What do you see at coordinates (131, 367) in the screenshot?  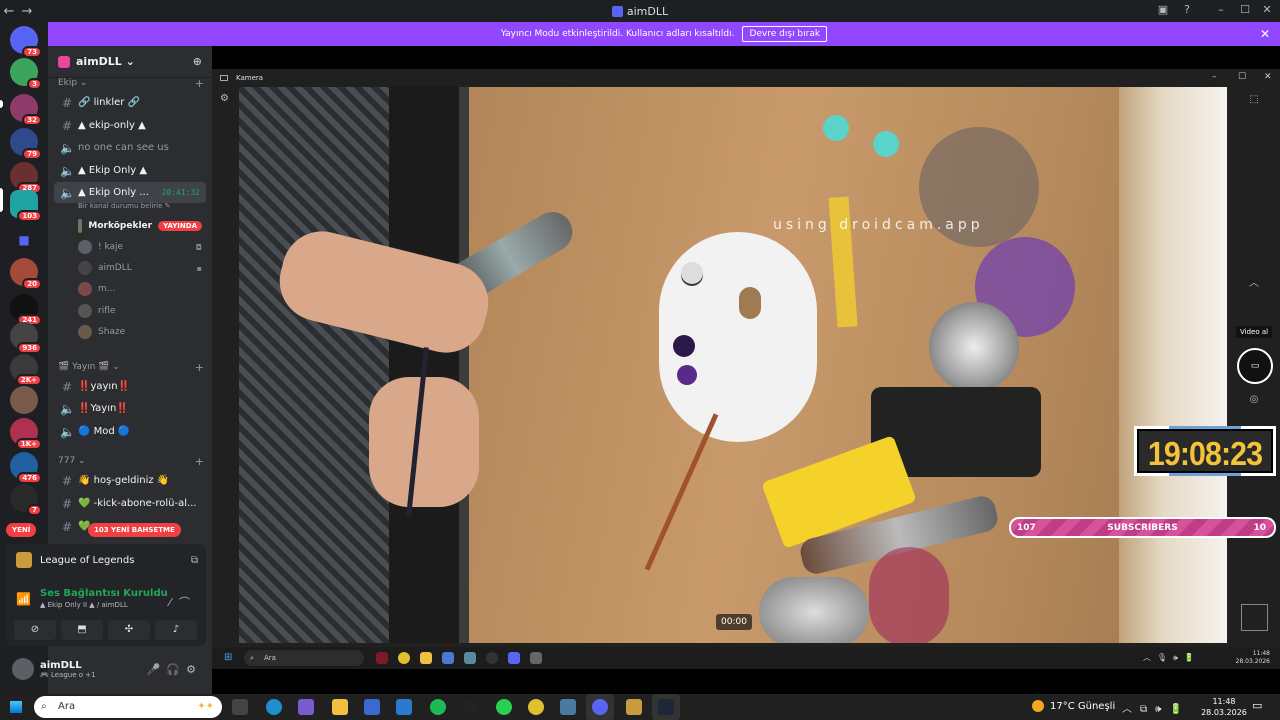 I see `category-yayin: 🎬 Yayın 🎬 ⌄ +` at bounding box center [131, 367].